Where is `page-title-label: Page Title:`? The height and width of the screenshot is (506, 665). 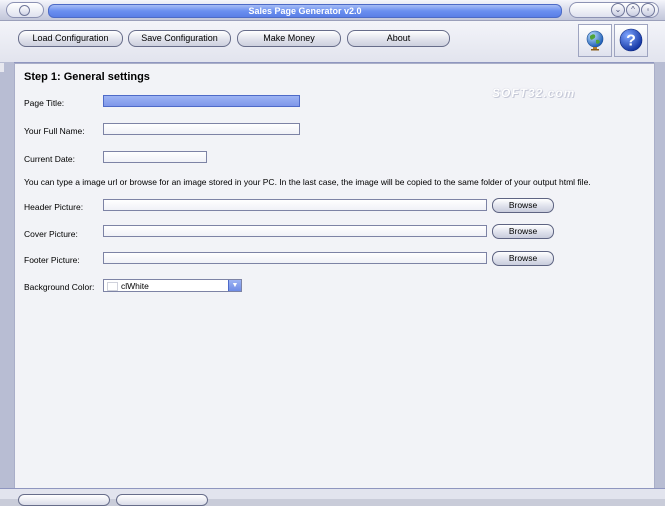 page-title-label: Page Title: is located at coordinates (44, 103).